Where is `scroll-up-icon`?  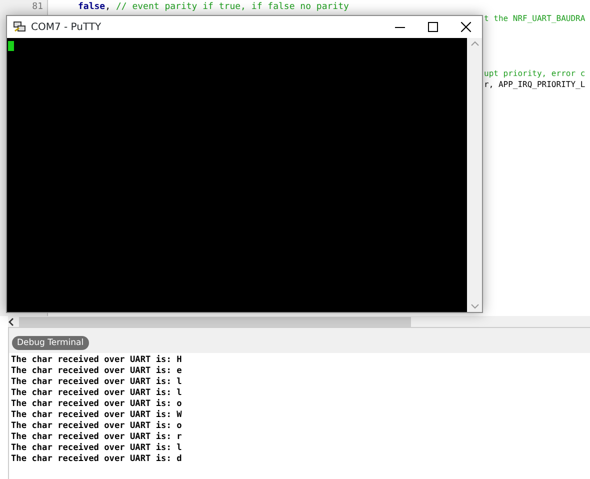 scroll-up-icon is located at coordinates (474, 43).